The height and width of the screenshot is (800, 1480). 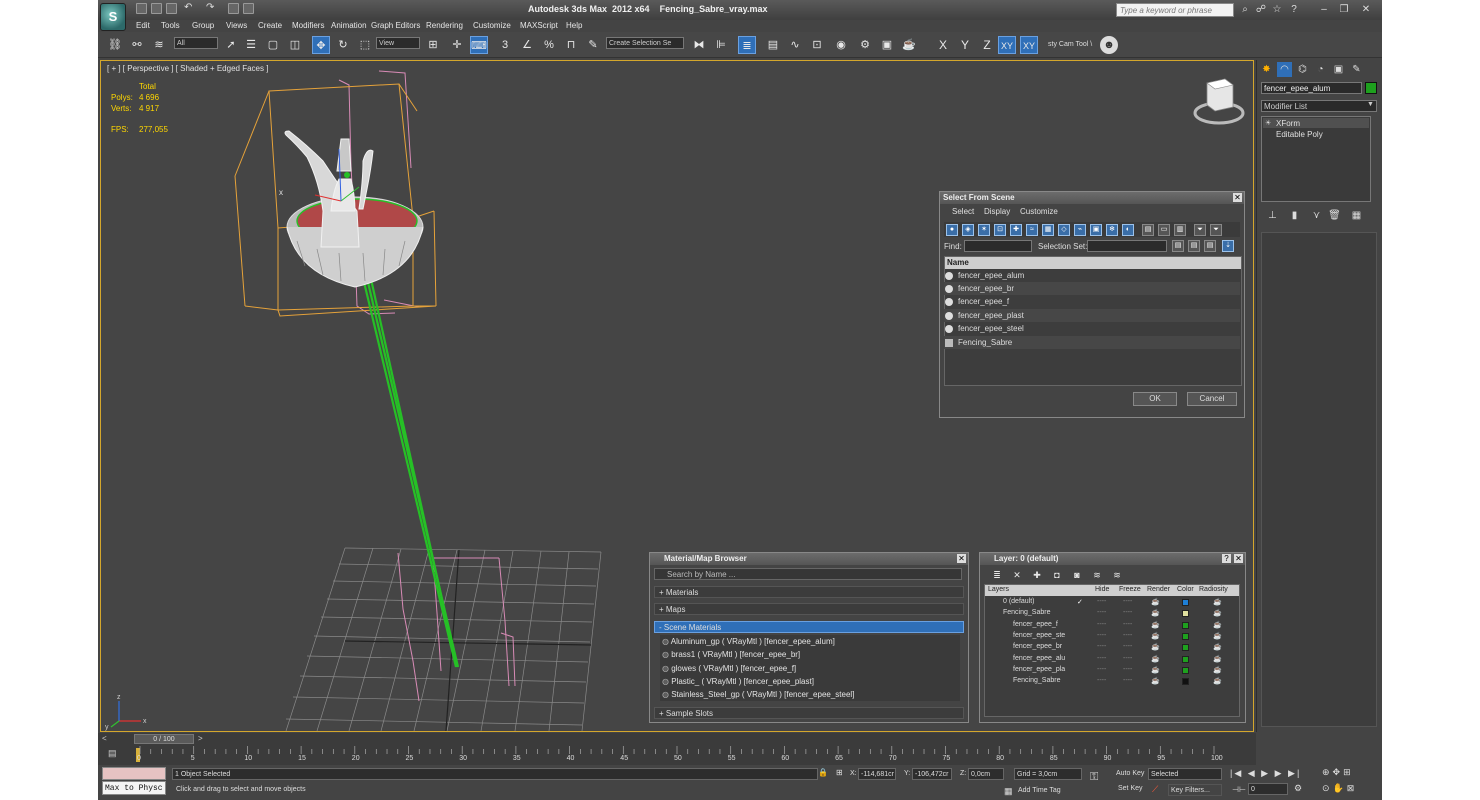 I want to click on pin-stack-icon: ⊥, so click(x=1272, y=215).